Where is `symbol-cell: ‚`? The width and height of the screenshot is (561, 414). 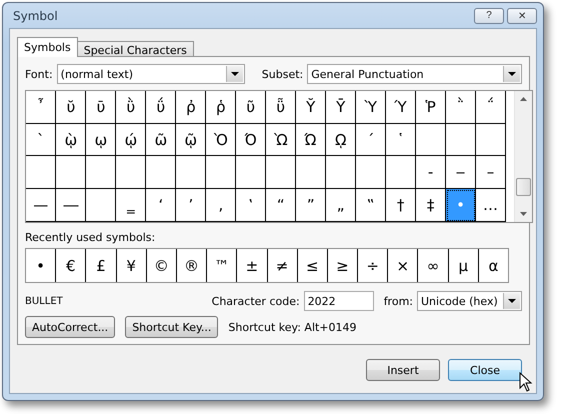 symbol-cell: ‚ is located at coordinates (221, 205).